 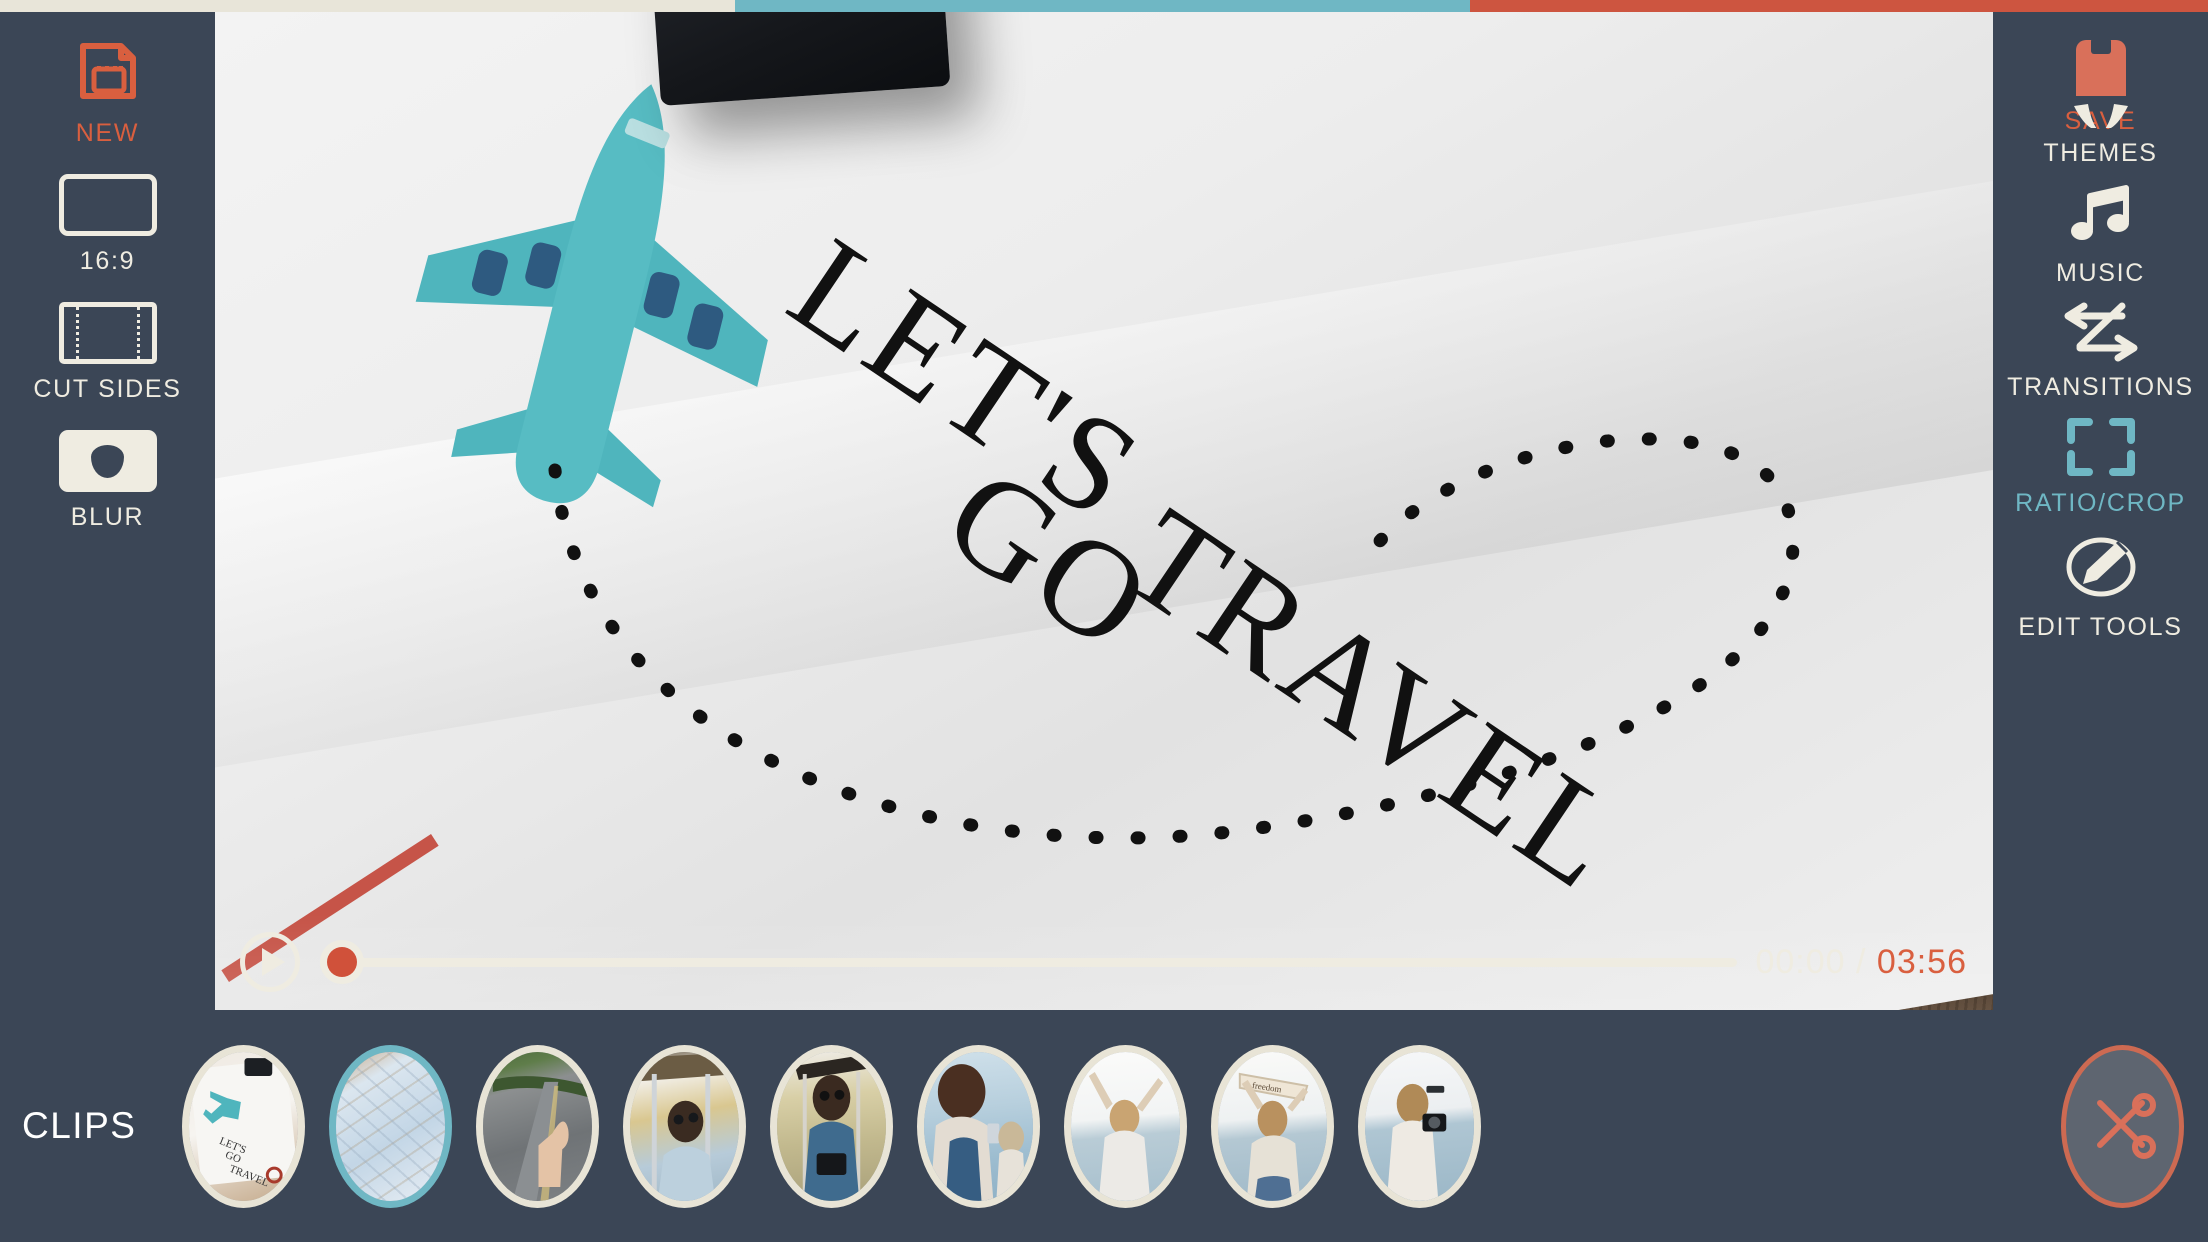 I want to click on sidebar-item-cut-sides: CUT SIDES, so click(x=107, y=353).